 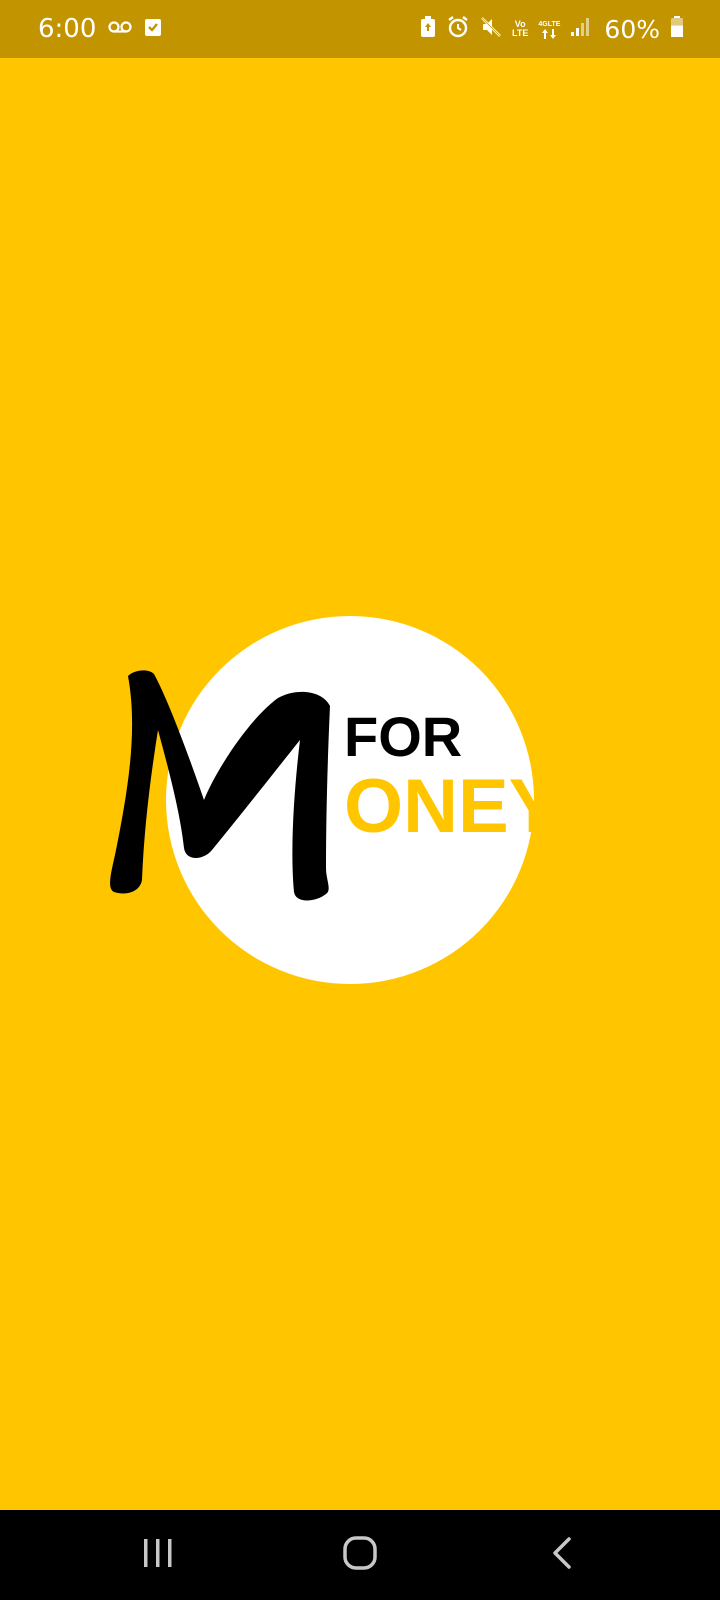 I want to click on navigation-bar, so click(x=360, y=1555).